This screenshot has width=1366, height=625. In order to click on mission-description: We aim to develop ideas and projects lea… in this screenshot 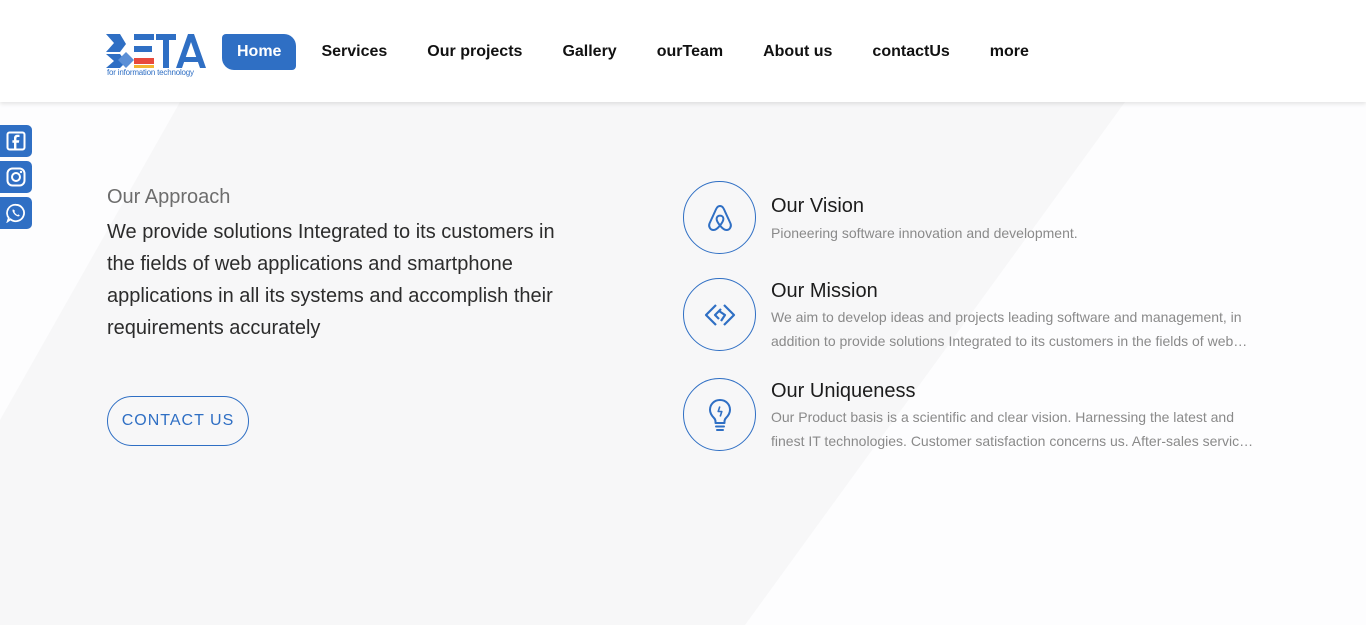, I will do `click(1006, 329)`.